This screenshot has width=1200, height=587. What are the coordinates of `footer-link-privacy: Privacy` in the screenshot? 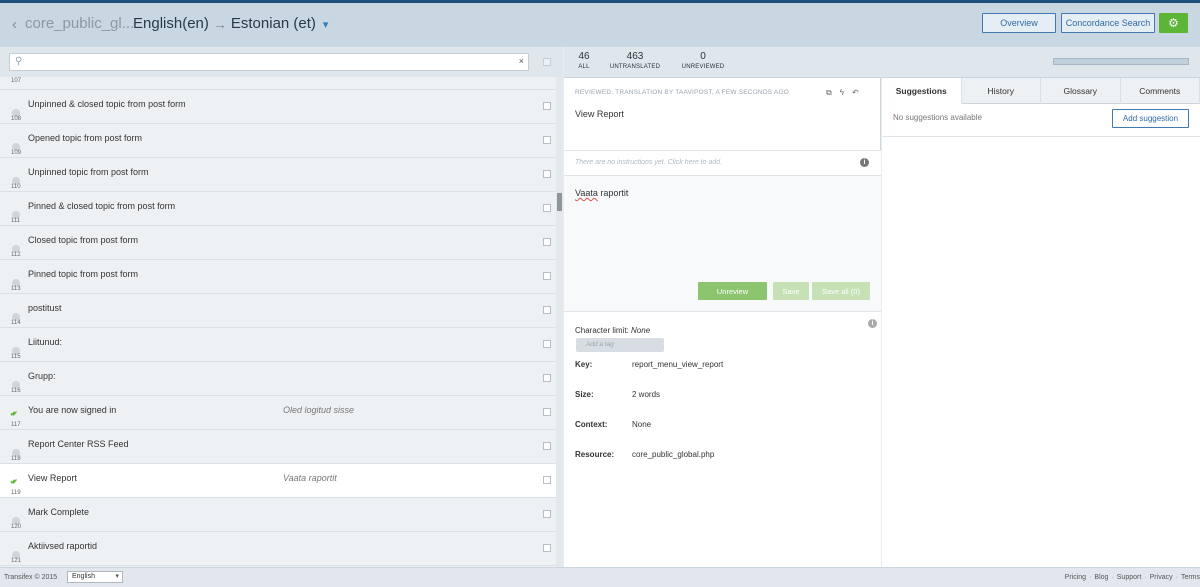 It's located at (1161, 577).